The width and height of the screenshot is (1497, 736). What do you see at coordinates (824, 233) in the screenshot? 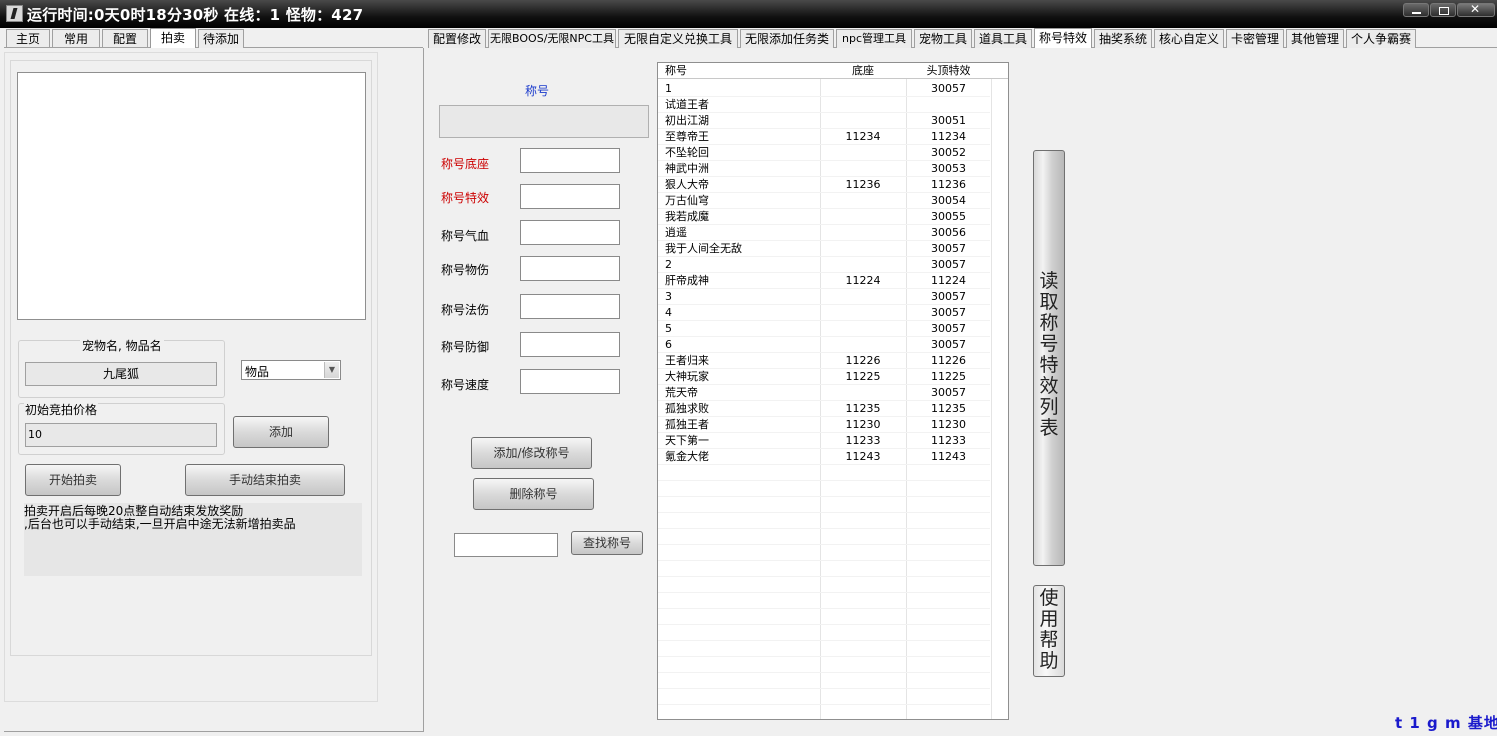
I see `table-row: 逍遥 30056` at bounding box center [824, 233].